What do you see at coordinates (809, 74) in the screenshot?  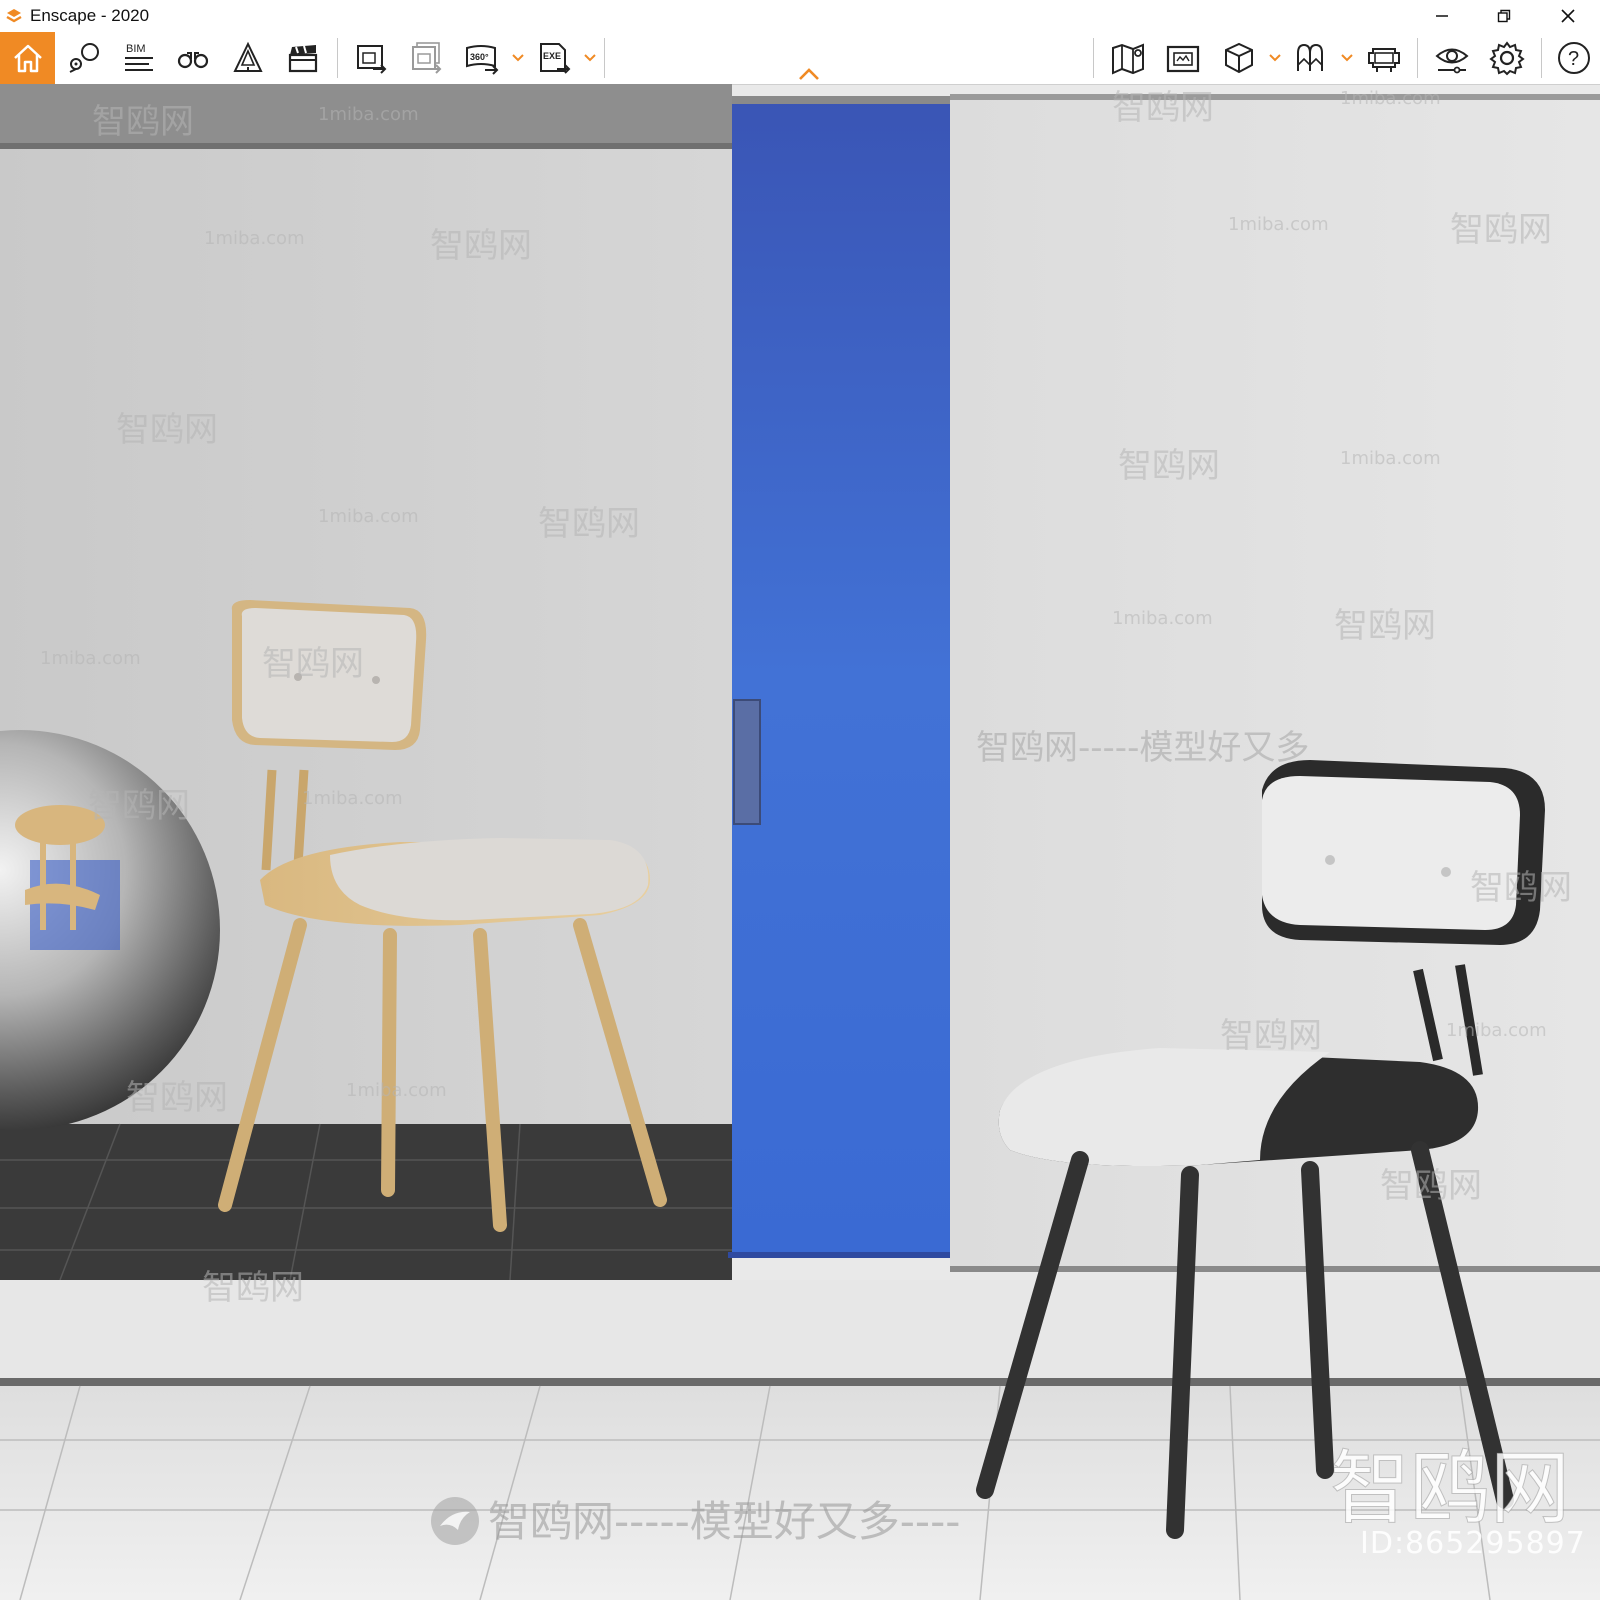 I see `chevron-up-icon` at bounding box center [809, 74].